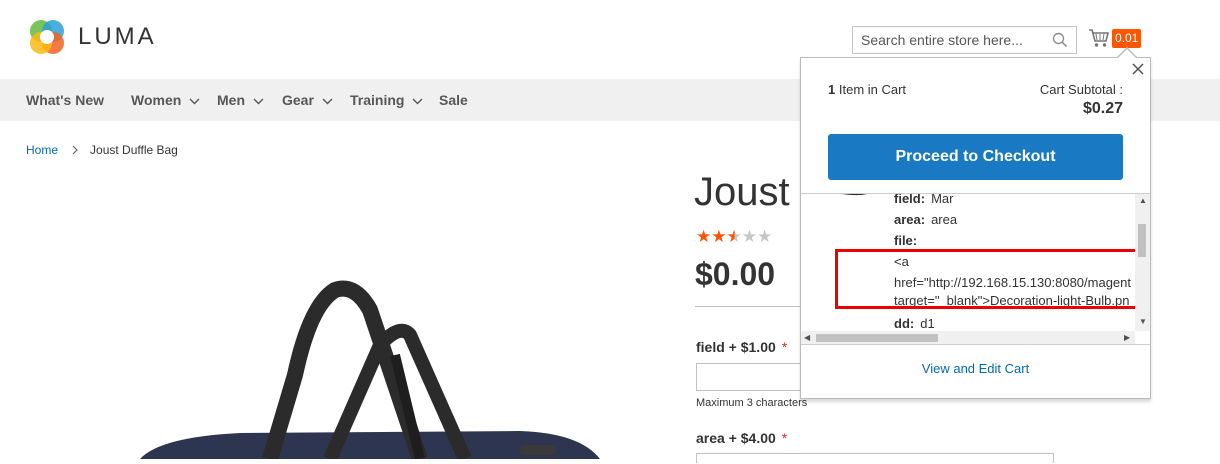 The image size is (1220, 464). Describe the element at coordinates (807, 338) in the screenshot. I see `scroll-left-icon: ◀` at that location.